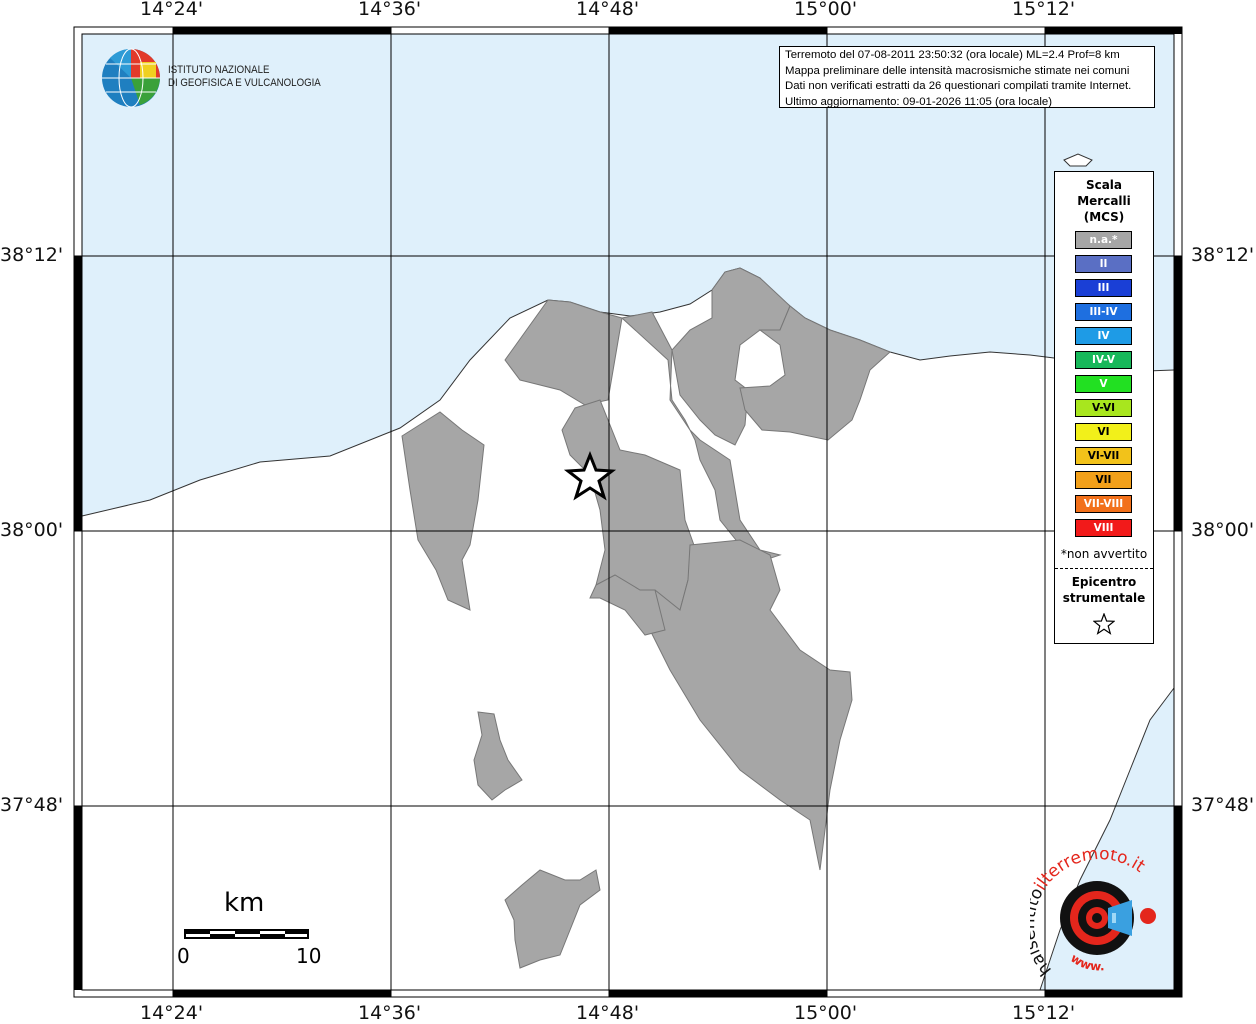 This screenshot has height=1024, width=1256. I want to click on legend-title: Scala Mercalli (MCS), so click(1104, 201).